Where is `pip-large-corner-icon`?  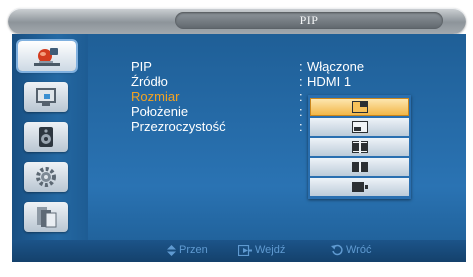
pip-large-corner-icon is located at coordinates (359, 127).